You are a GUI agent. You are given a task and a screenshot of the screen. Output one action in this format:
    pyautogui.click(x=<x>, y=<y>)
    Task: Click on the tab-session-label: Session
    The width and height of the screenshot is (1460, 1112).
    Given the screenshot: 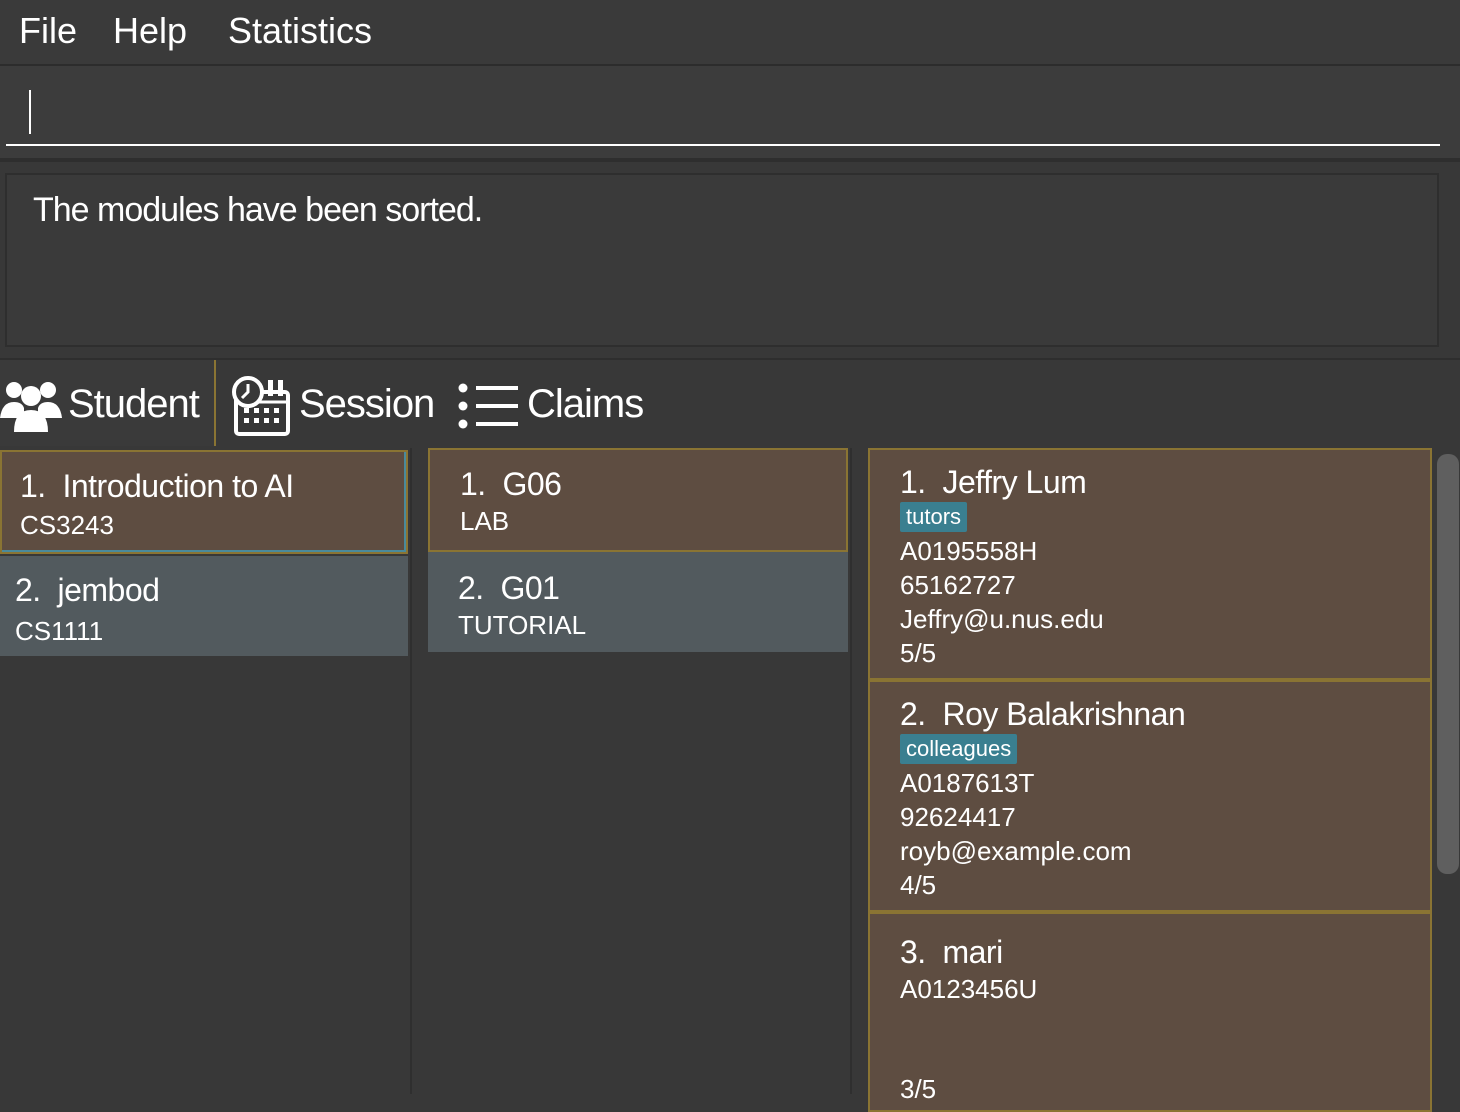 What is the action you would take?
    pyautogui.click(x=367, y=404)
    